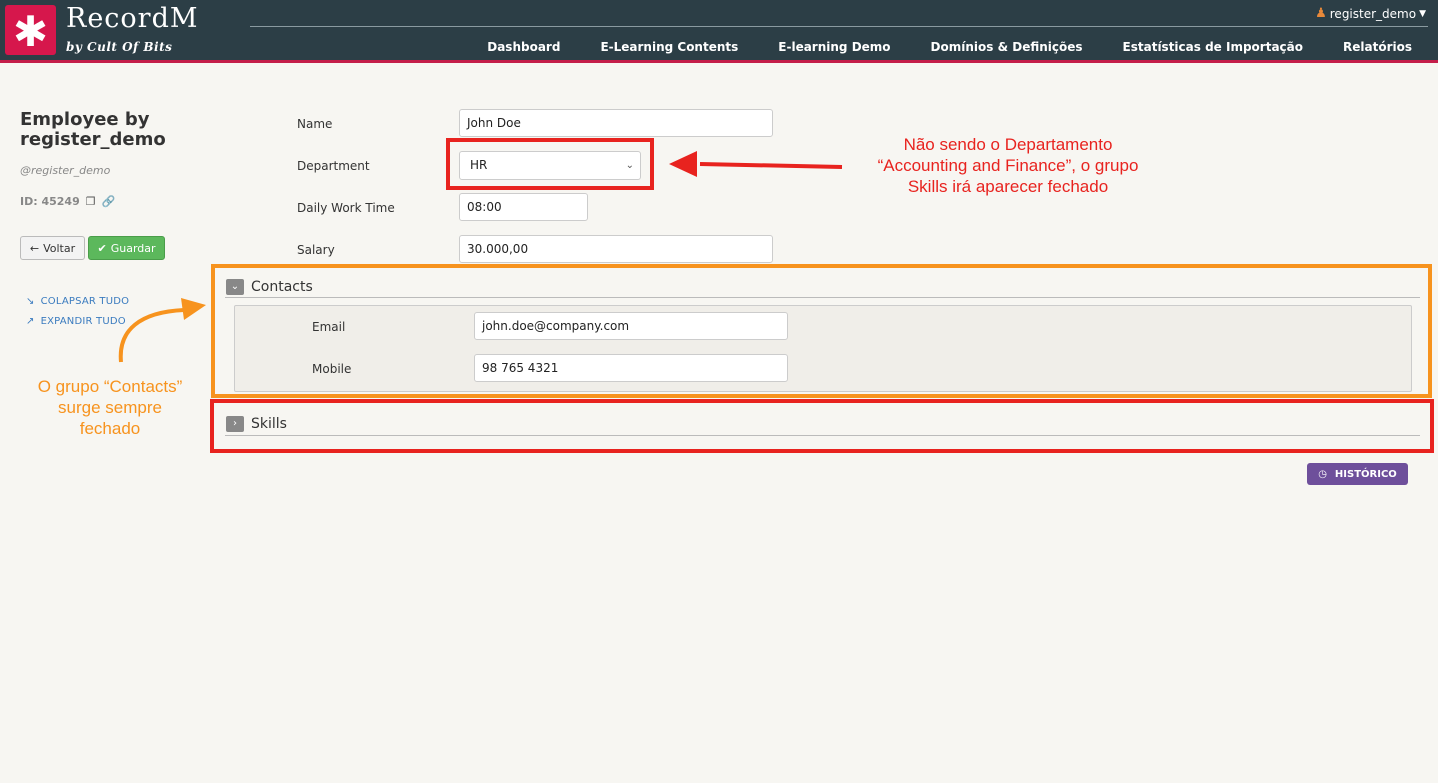  Describe the element at coordinates (110, 386) in the screenshot. I see `orange-note-line-1: O grupo “Contacts”` at that location.